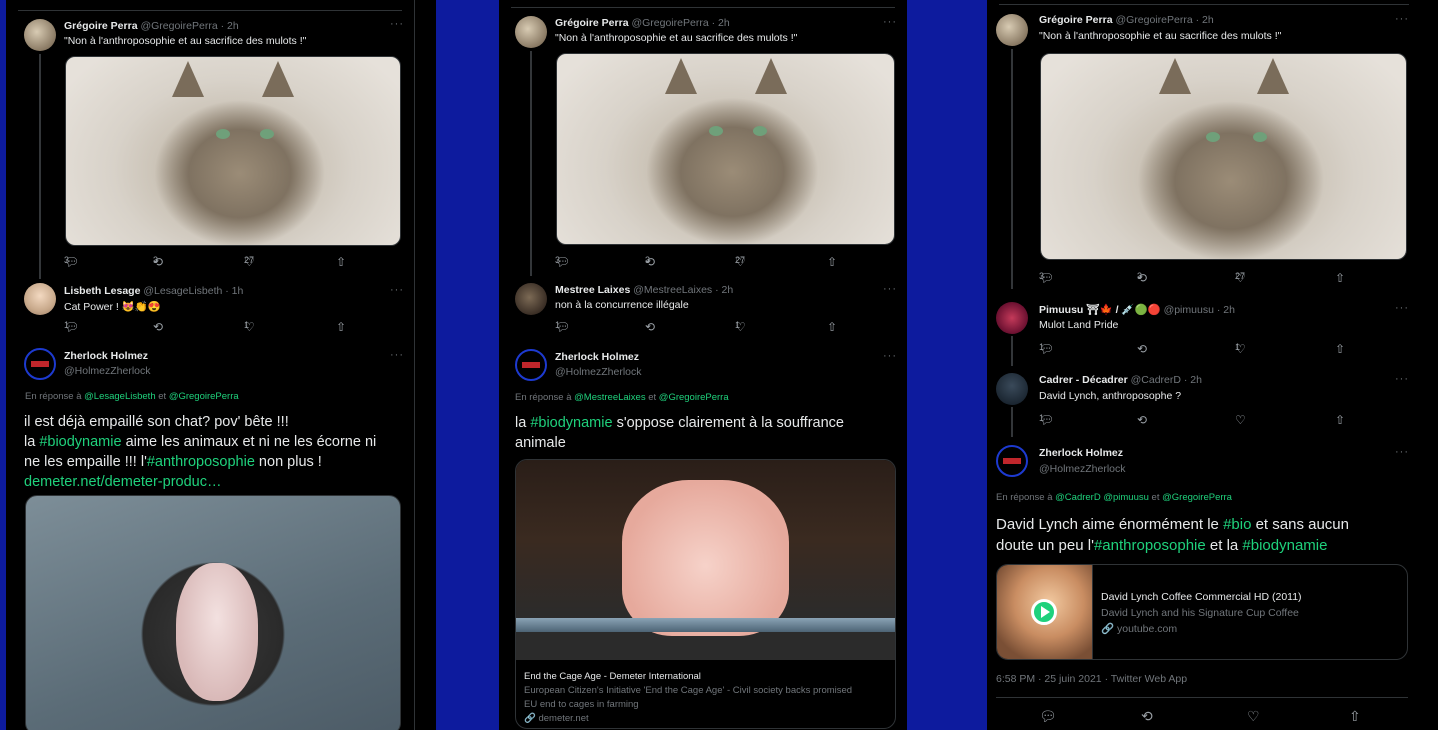 The height and width of the screenshot is (730, 1438). Describe the element at coordinates (592, 290) in the screenshot. I see `author-name-text: Mestree Laixes` at that location.